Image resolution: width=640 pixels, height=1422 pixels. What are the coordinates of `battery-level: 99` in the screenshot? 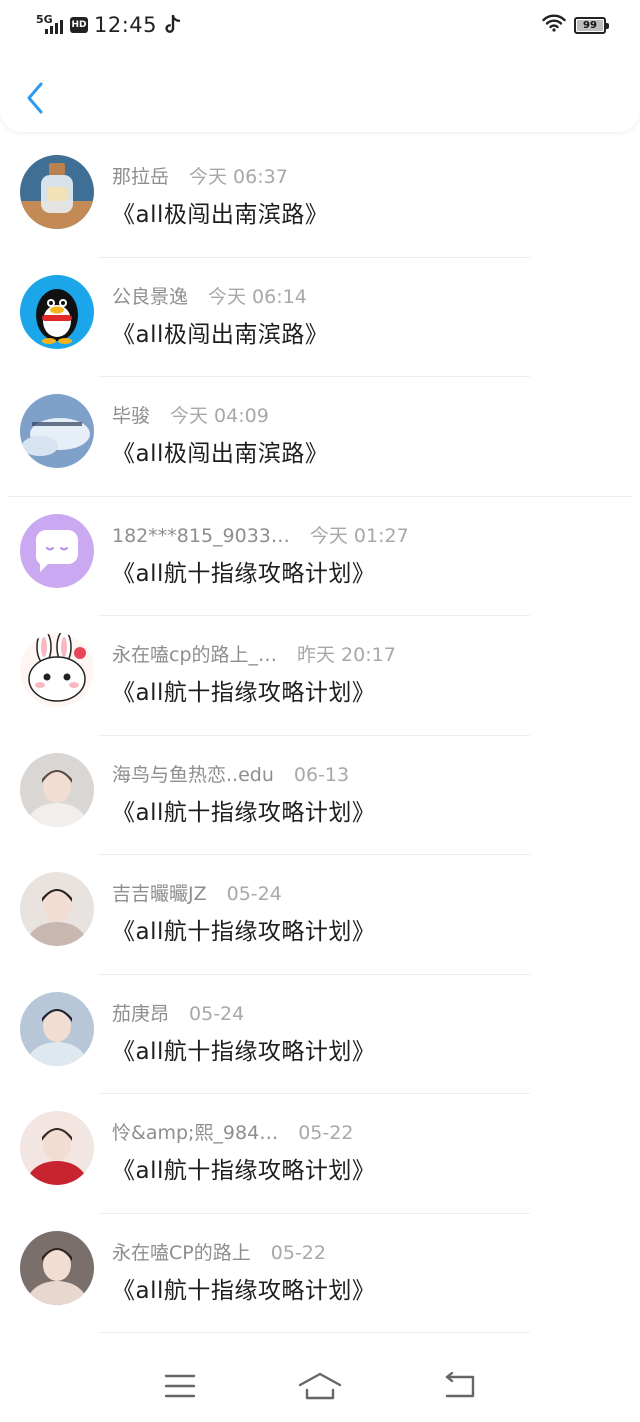 It's located at (590, 25).